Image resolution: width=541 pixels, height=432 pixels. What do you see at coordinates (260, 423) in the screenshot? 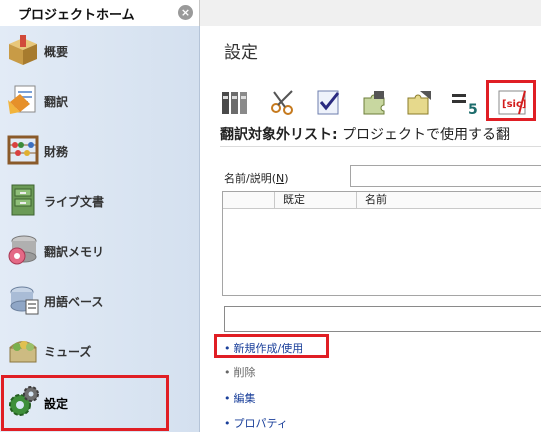
I see `action-label: プロパティ` at bounding box center [260, 423].